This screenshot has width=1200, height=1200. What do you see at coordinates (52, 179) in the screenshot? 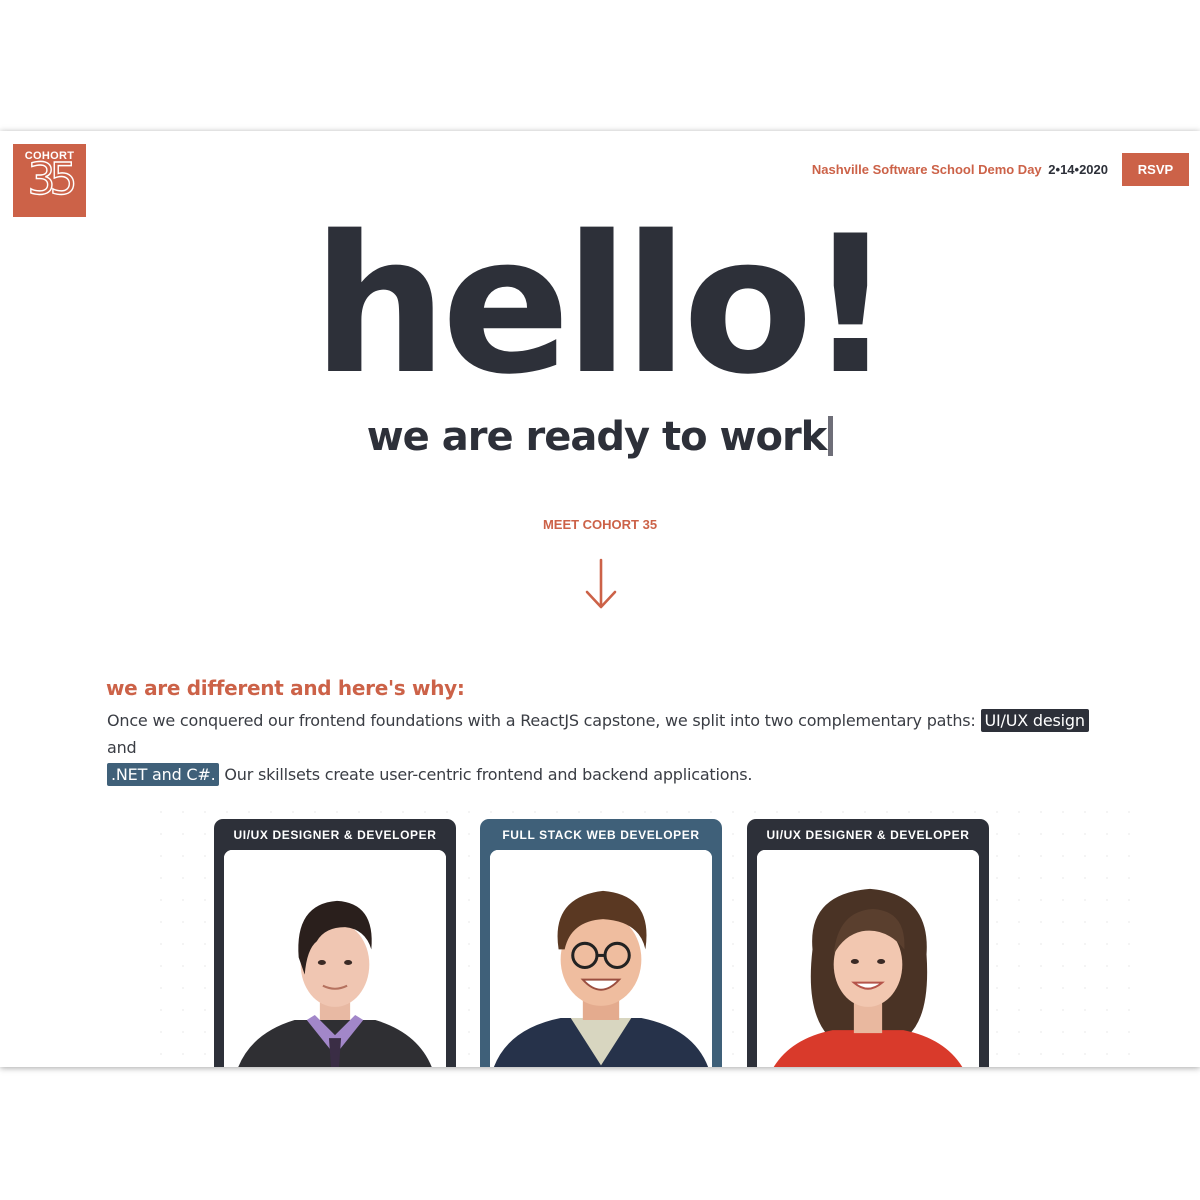
I see `logo-number: 35` at bounding box center [52, 179].